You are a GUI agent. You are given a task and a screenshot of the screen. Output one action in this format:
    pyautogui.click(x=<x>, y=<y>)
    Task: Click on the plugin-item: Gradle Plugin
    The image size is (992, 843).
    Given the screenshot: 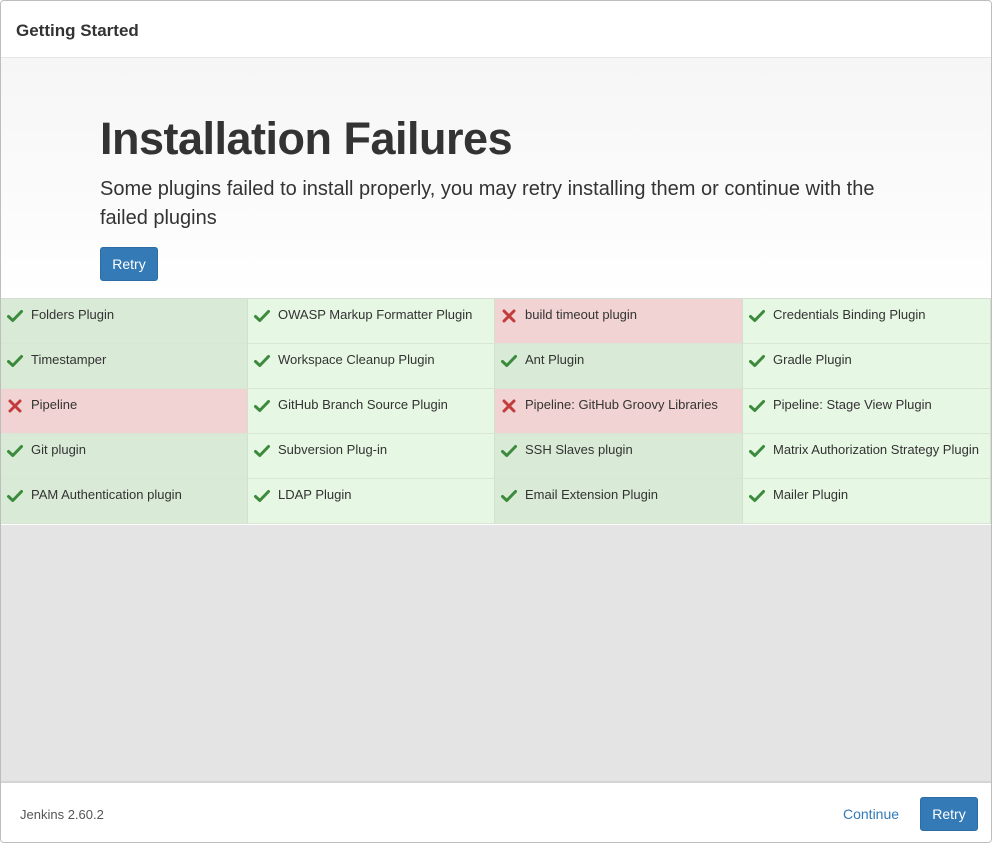 What is the action you would take?
    pyautogui.click(x=867, y=366)
    